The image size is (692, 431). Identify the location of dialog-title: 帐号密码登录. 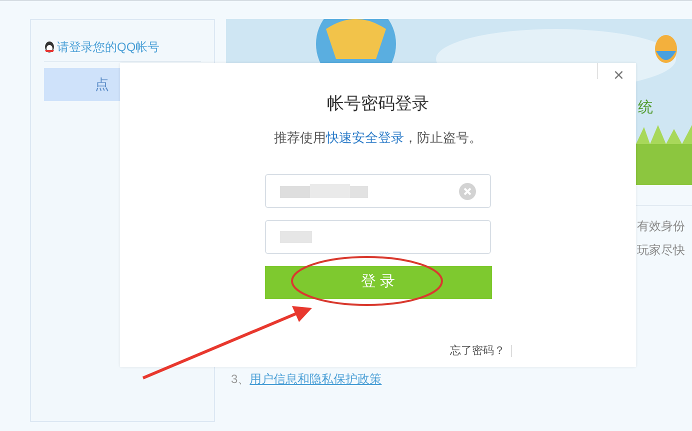
(378, 104).